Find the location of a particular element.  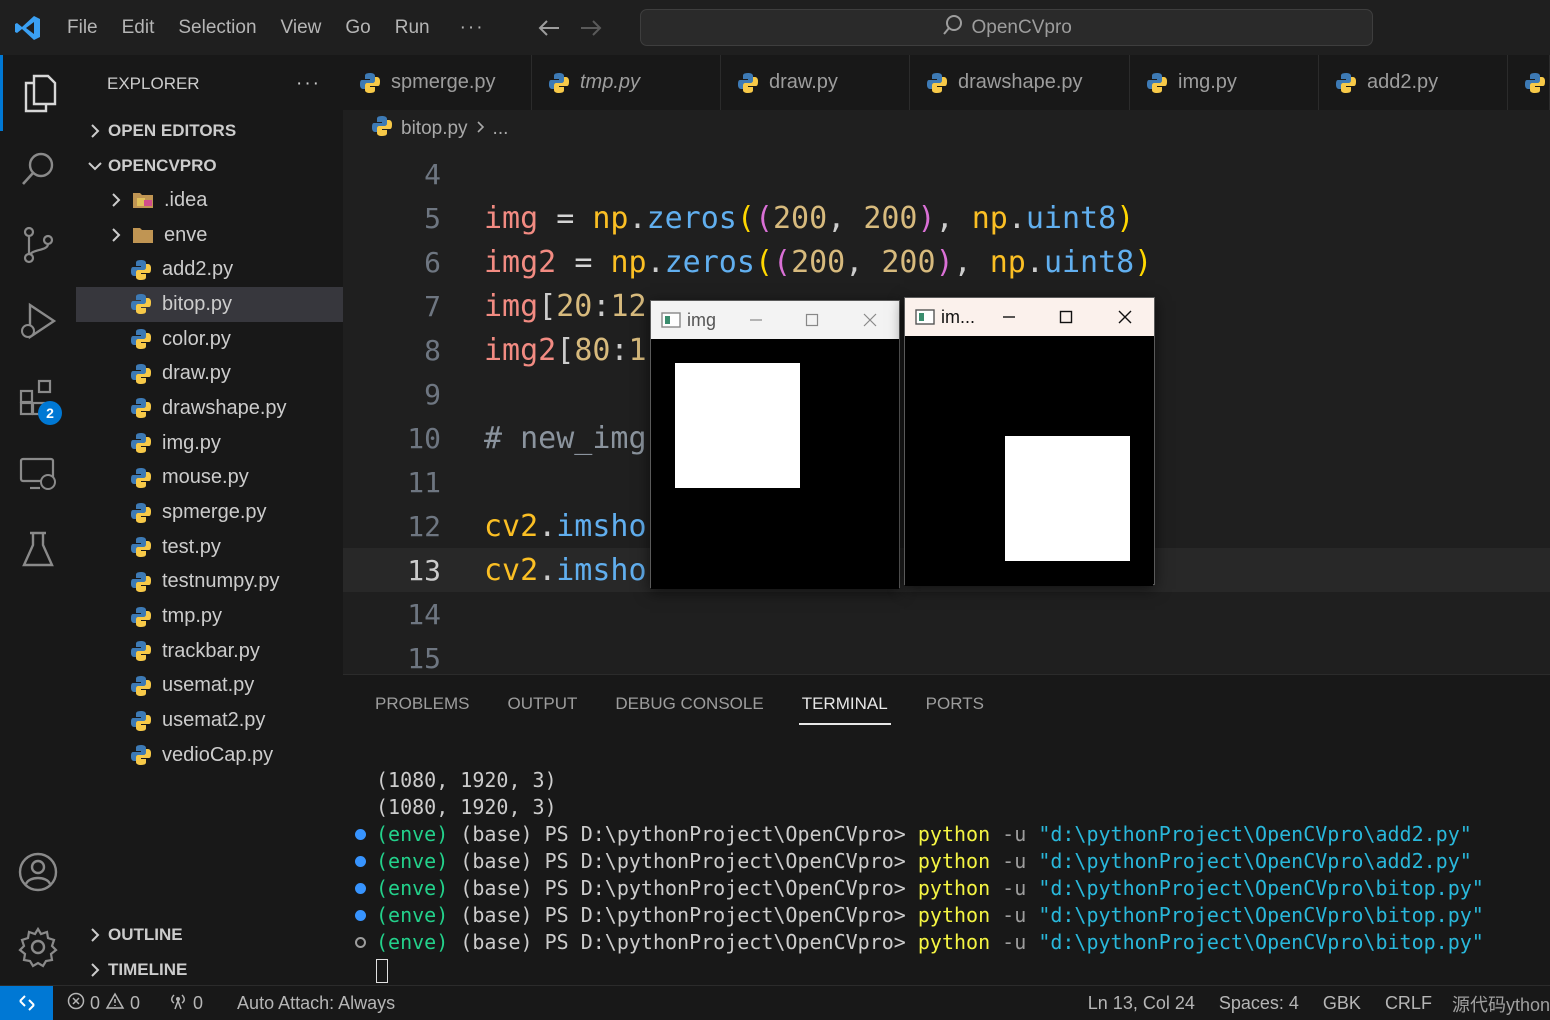

file-item: bitop.py is located at coordinates (209, 304).